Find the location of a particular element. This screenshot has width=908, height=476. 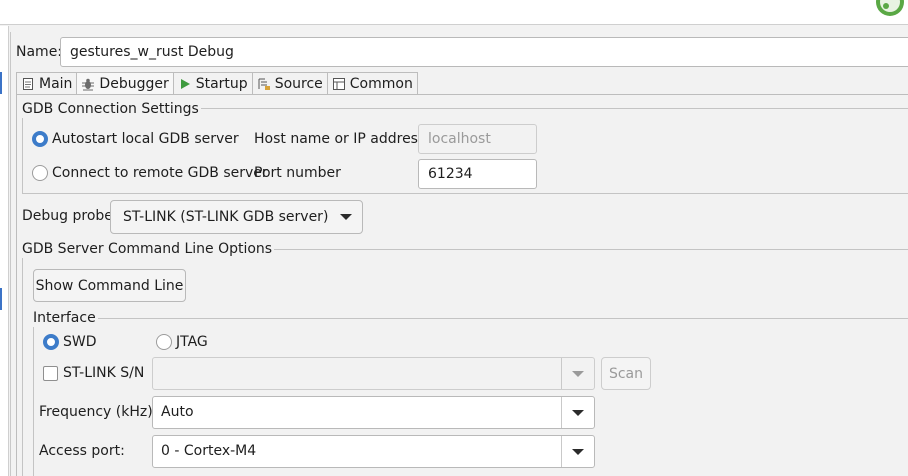

tab-debugger: Debugger is located at coordinates (125, 83).